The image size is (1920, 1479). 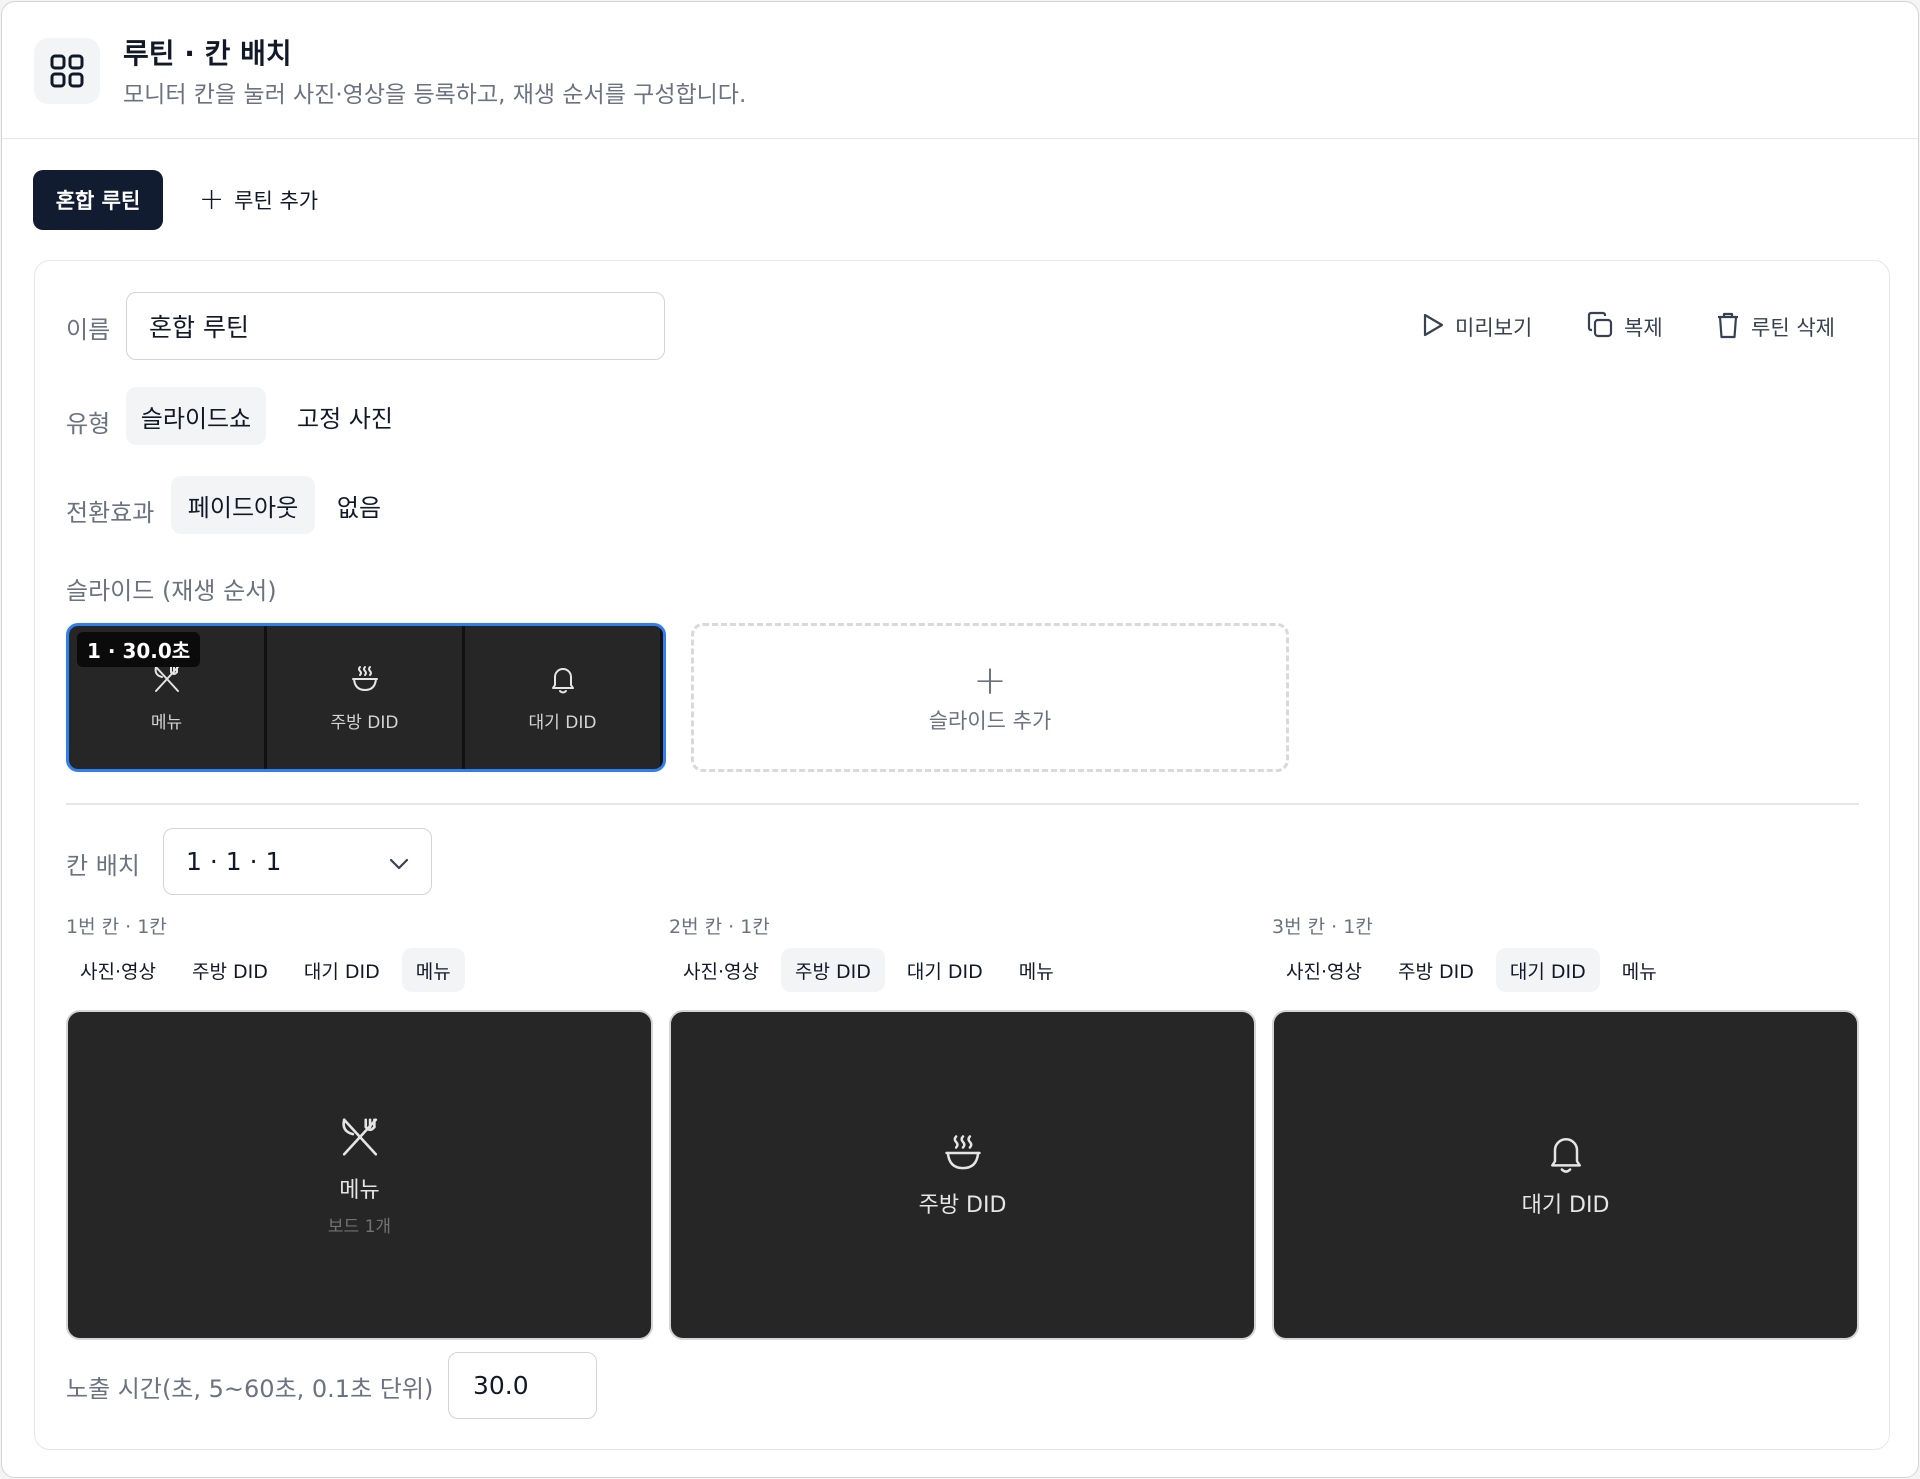 What do you see at coordinates (1728, 327) in the screenshot?
I see `trash-icon` at bounding box center [1728, 327].